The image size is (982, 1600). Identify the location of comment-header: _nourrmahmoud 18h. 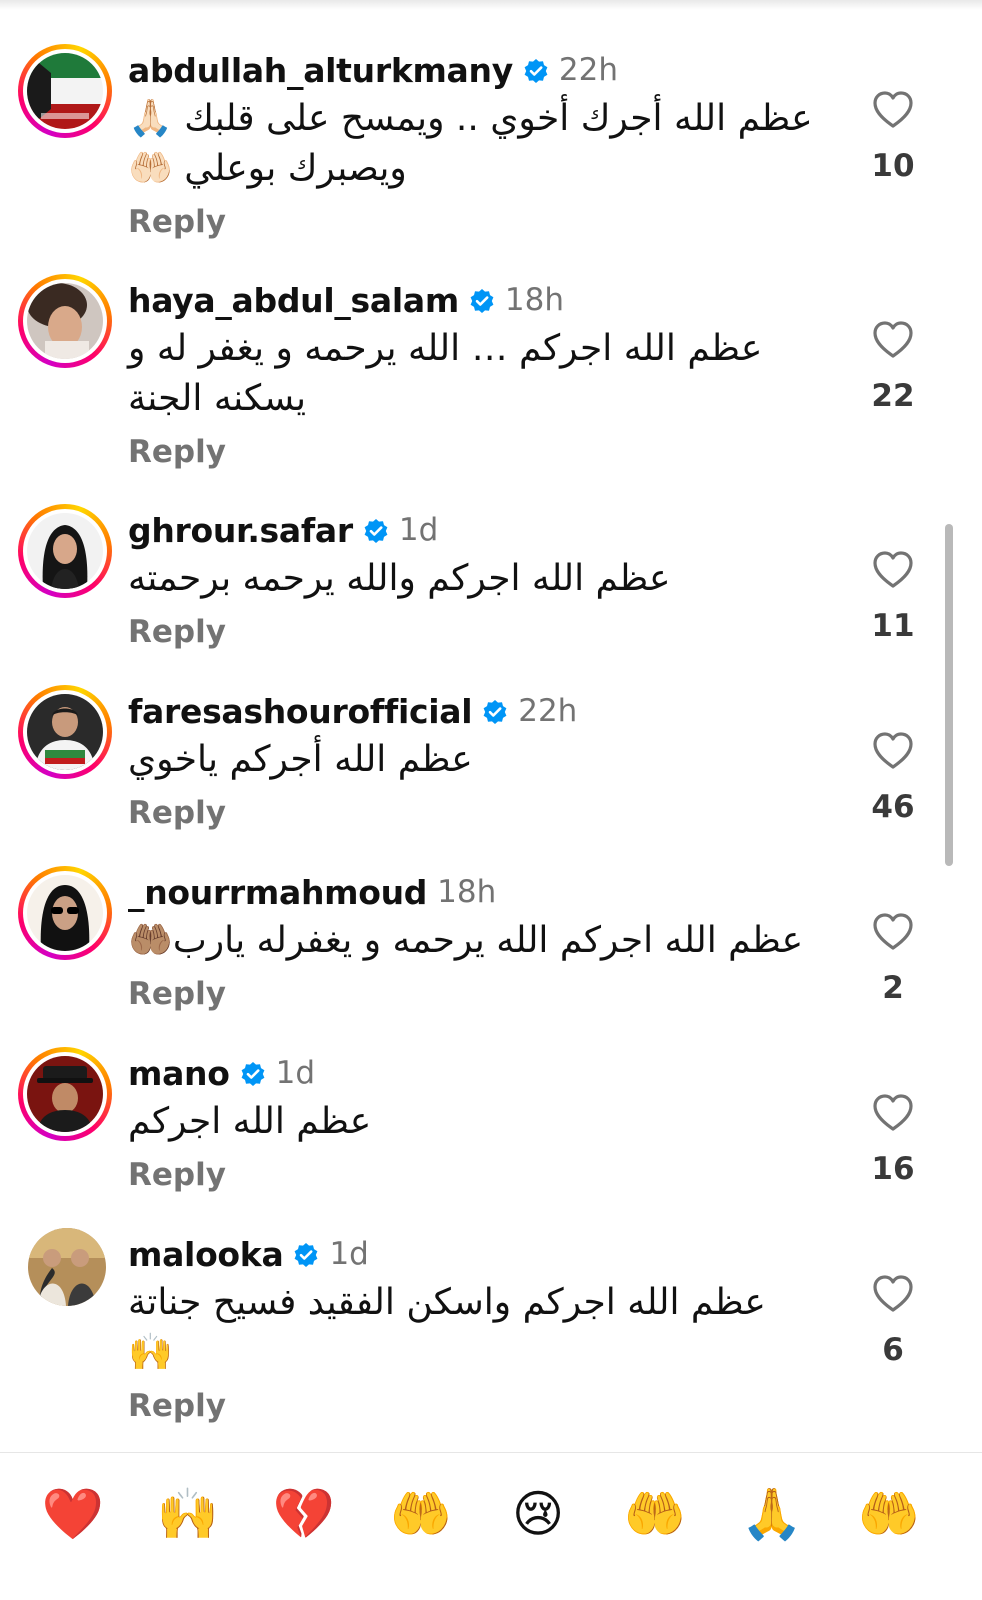
(312, 892).